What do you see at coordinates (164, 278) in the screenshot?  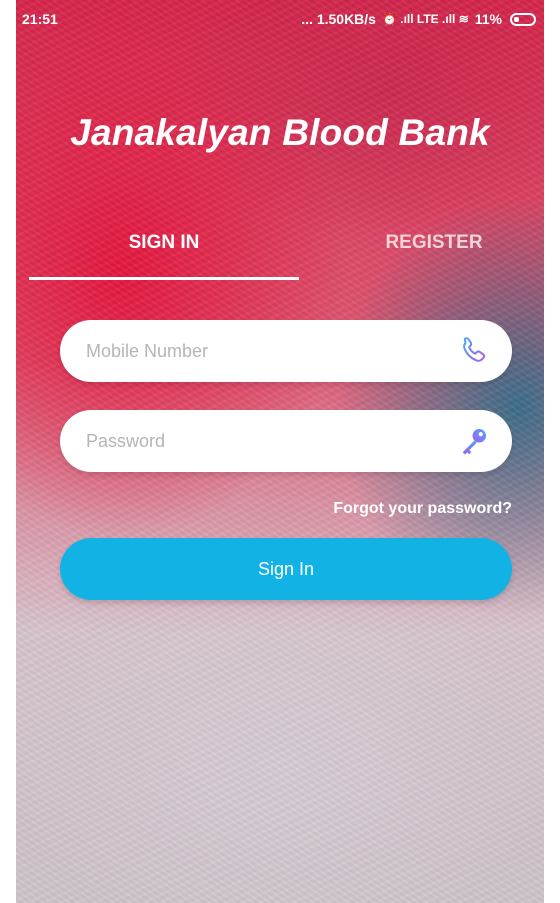 I see `active-tab-indicator` at bounding box center [164, 278].